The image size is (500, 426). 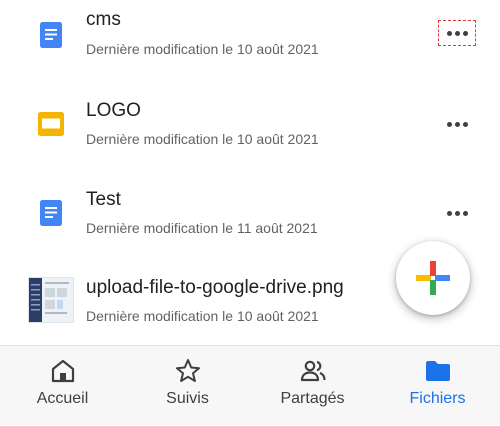 What do you see at coordinates (51, 124) in the screenshot?
I see `slides-icon` at bounding box center [51, 124].